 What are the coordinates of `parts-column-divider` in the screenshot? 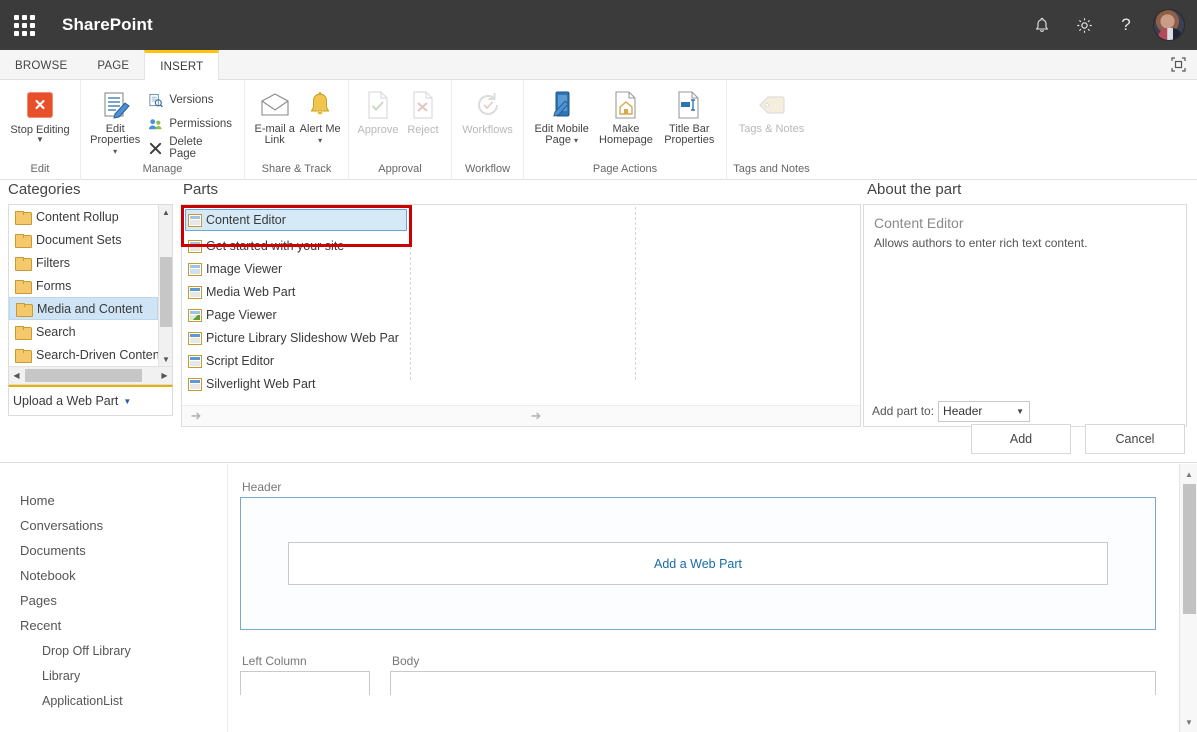 It's located at (410, 293).